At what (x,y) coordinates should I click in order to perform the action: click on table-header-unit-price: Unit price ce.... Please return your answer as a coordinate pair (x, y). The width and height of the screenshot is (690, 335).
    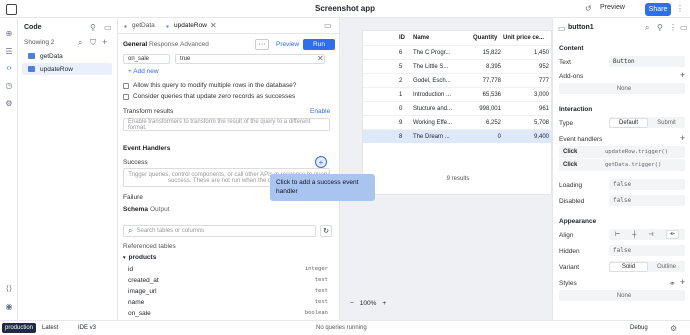
    Looking at the image, I should click on (523, 38).